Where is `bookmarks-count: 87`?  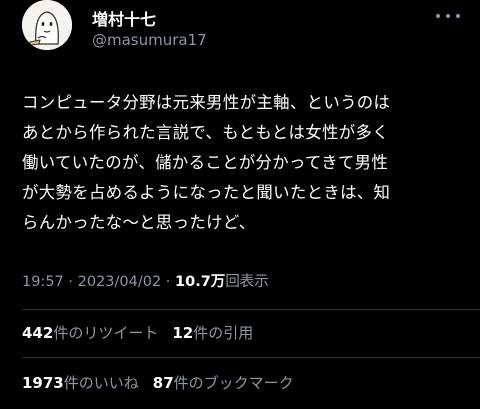 bookmarks-count: 87 is located at coordinates (163, 383).